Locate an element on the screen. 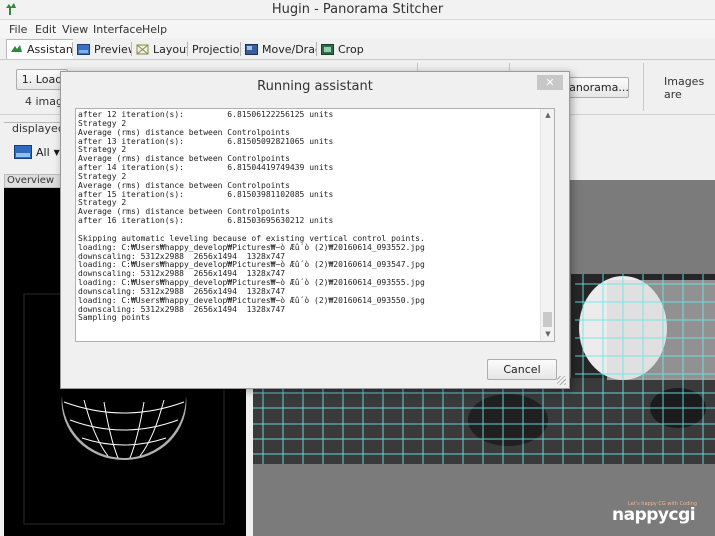 This screenshot has height=536, width=715. all-label: All is located at coordinates (43, 152).